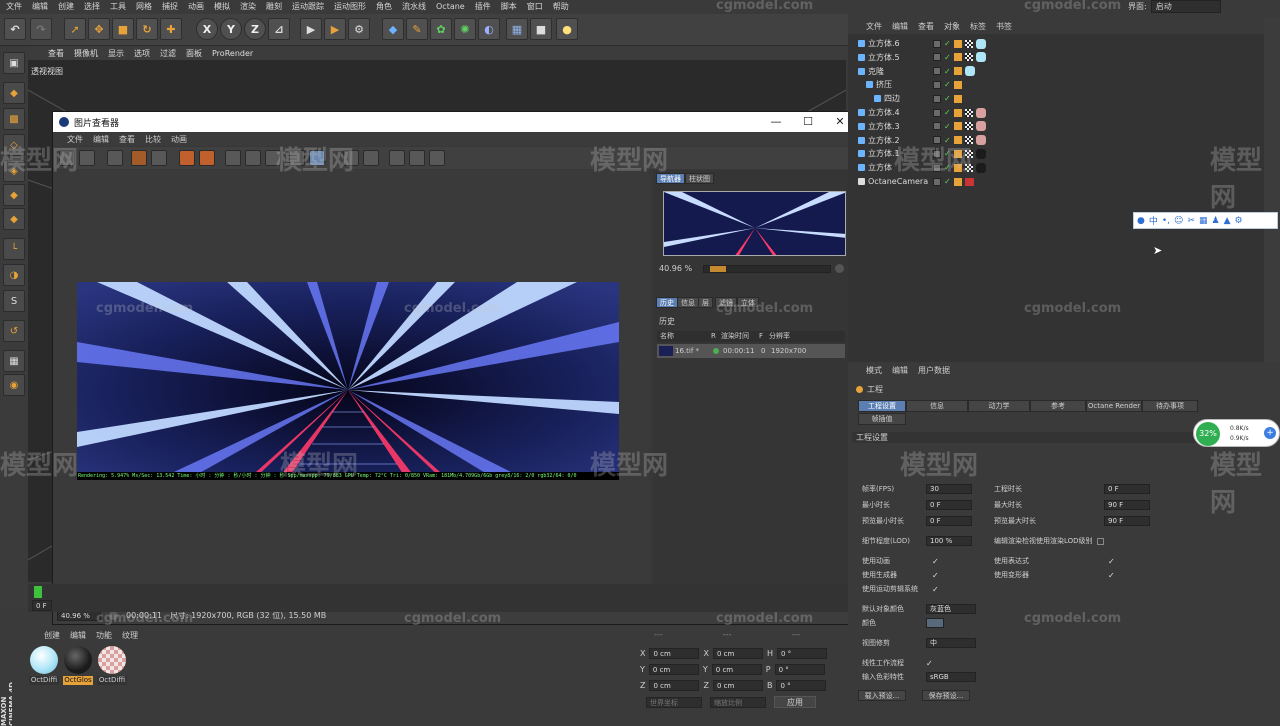 The image size is (1280, 726). I want to click on floor-icon: ▦, so click(517, 29).